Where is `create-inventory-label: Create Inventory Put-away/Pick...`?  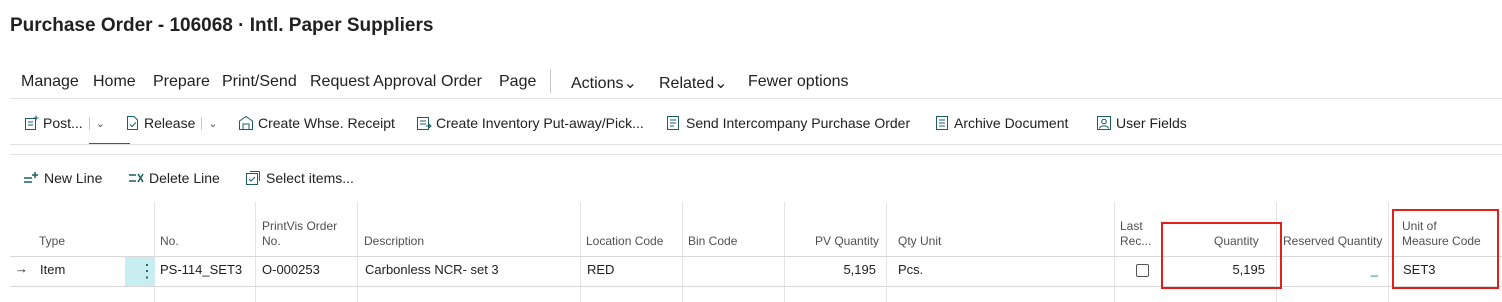
create-inventory-label: Create Inventory Put-away/Pick... is located at coordinates (540, 123).